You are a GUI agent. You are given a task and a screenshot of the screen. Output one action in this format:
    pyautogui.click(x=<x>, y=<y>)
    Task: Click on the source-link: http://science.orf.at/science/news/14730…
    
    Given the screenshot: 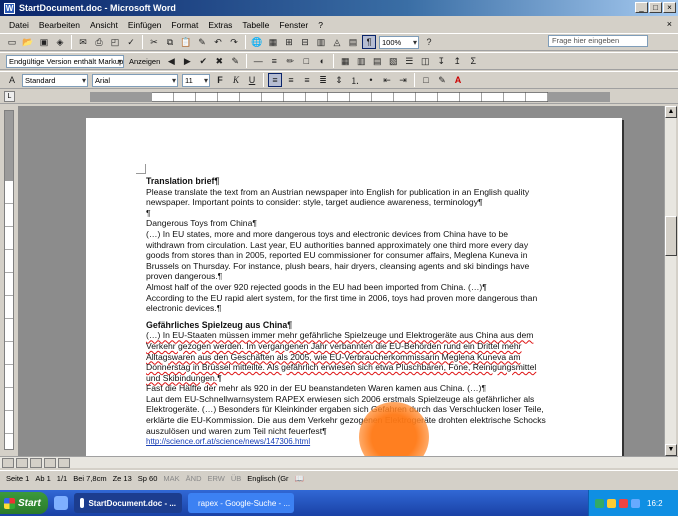 What is the action you would take?
    pyautogui.click(x=228, y=441)
    